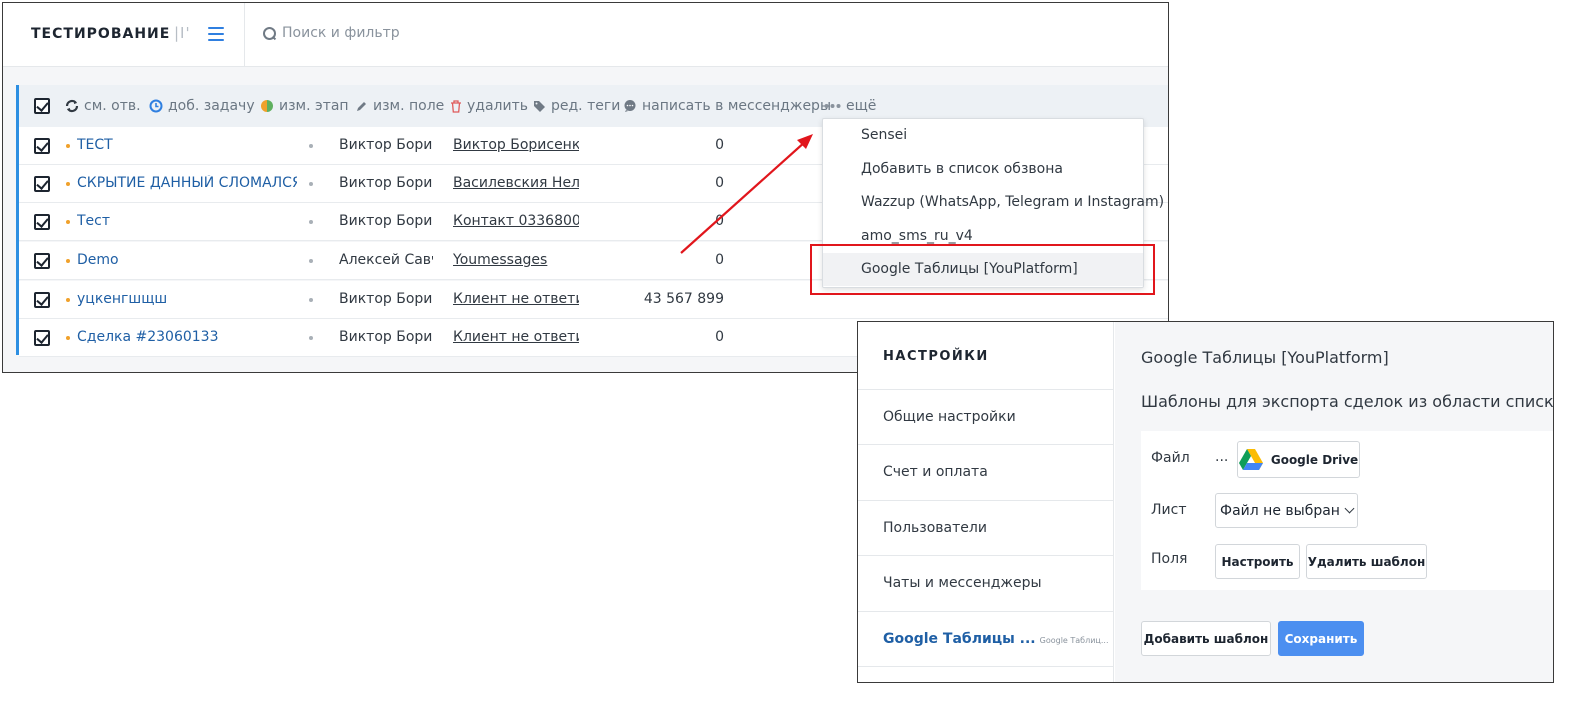 The width and height of the screenshot is (1583, 707). Describe the element at coordinates (983, 169) in the screenshot. I see `menu-item-call-list: Добавить в список обзвона` at that location.